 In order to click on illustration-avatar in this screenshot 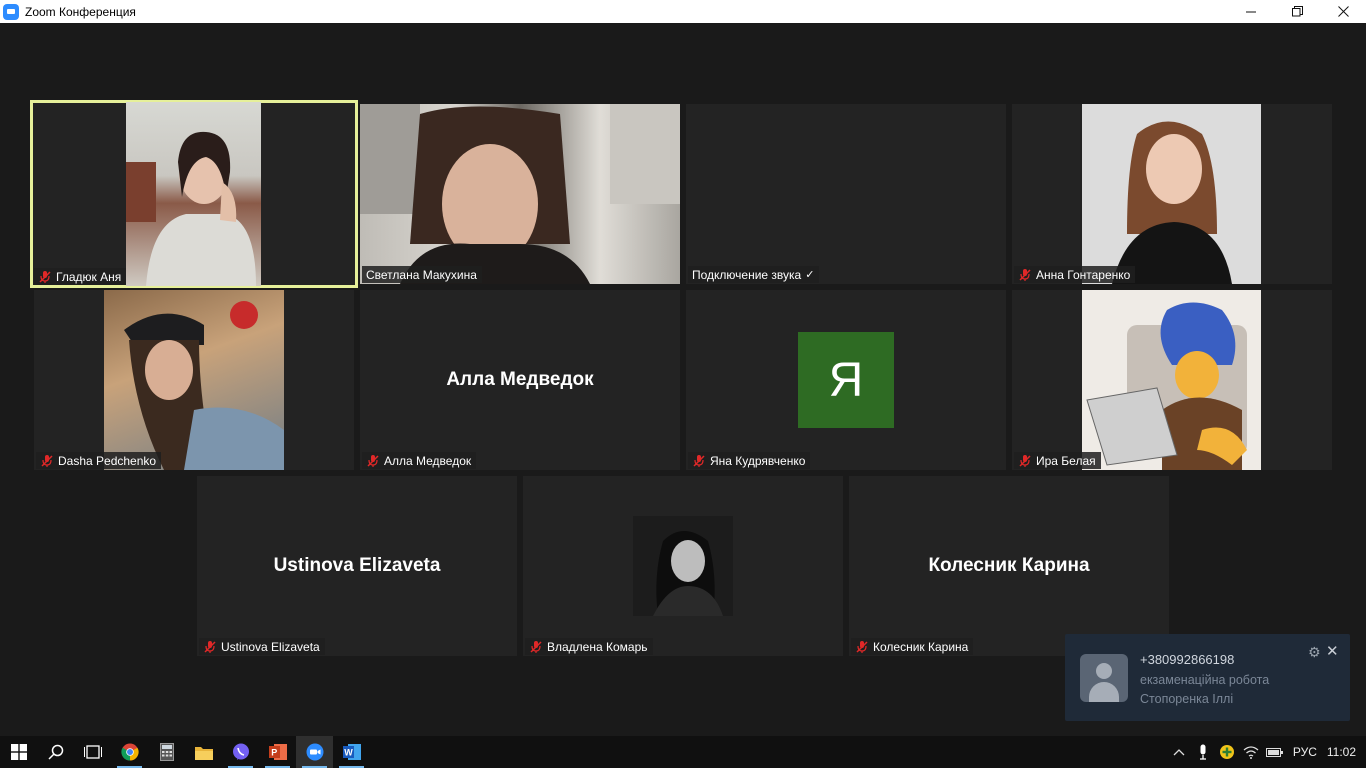, I will do `click(1166, 386)`.